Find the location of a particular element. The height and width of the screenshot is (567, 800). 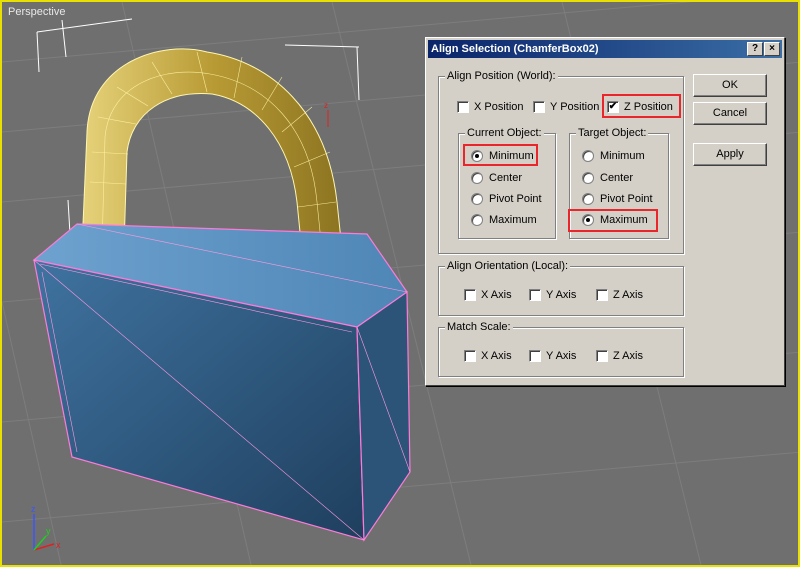

x-position-checkbox: X Position is located at coordinates (490, 107).